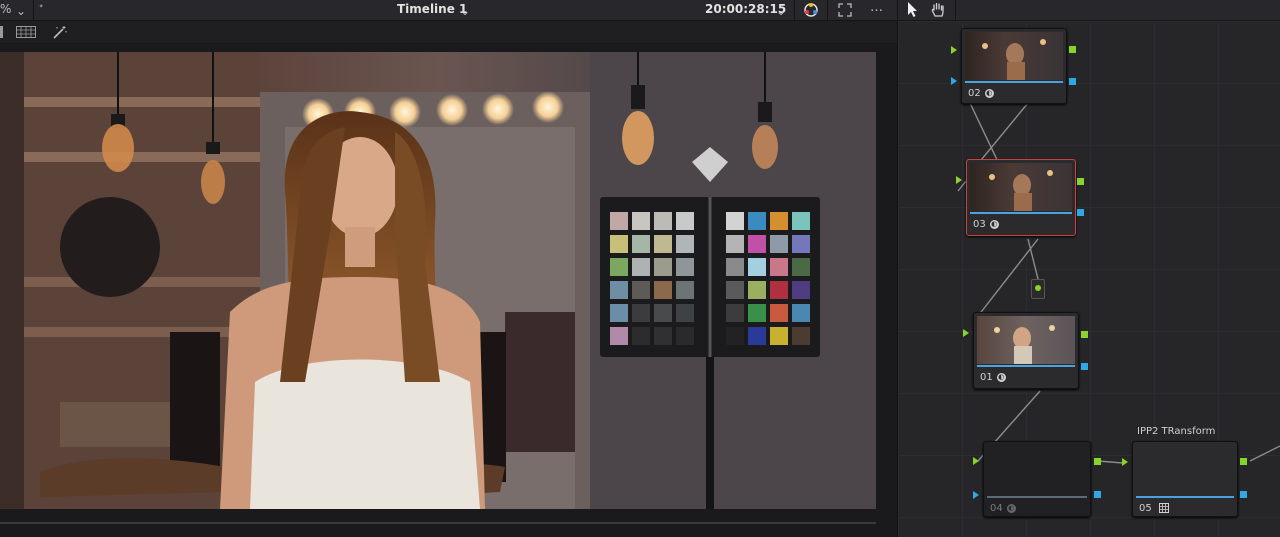 This screenshot has width=1280, height=537. I want to click on color-wheel-icon, so click(811, 10).